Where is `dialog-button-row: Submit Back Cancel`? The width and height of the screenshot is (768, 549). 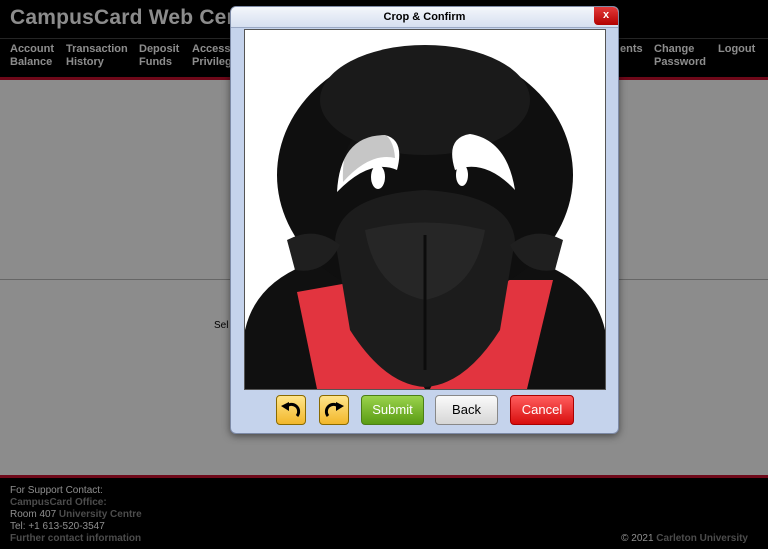 dialog-button-row: Submit Back Cancel is located at coordinates (424, 411).